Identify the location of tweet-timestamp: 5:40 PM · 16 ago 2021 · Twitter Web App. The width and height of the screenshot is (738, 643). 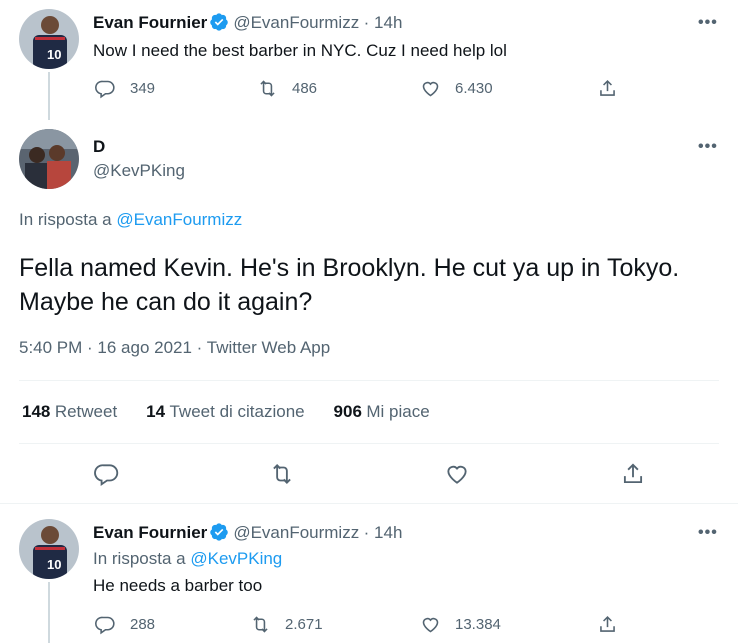
(174, 348).